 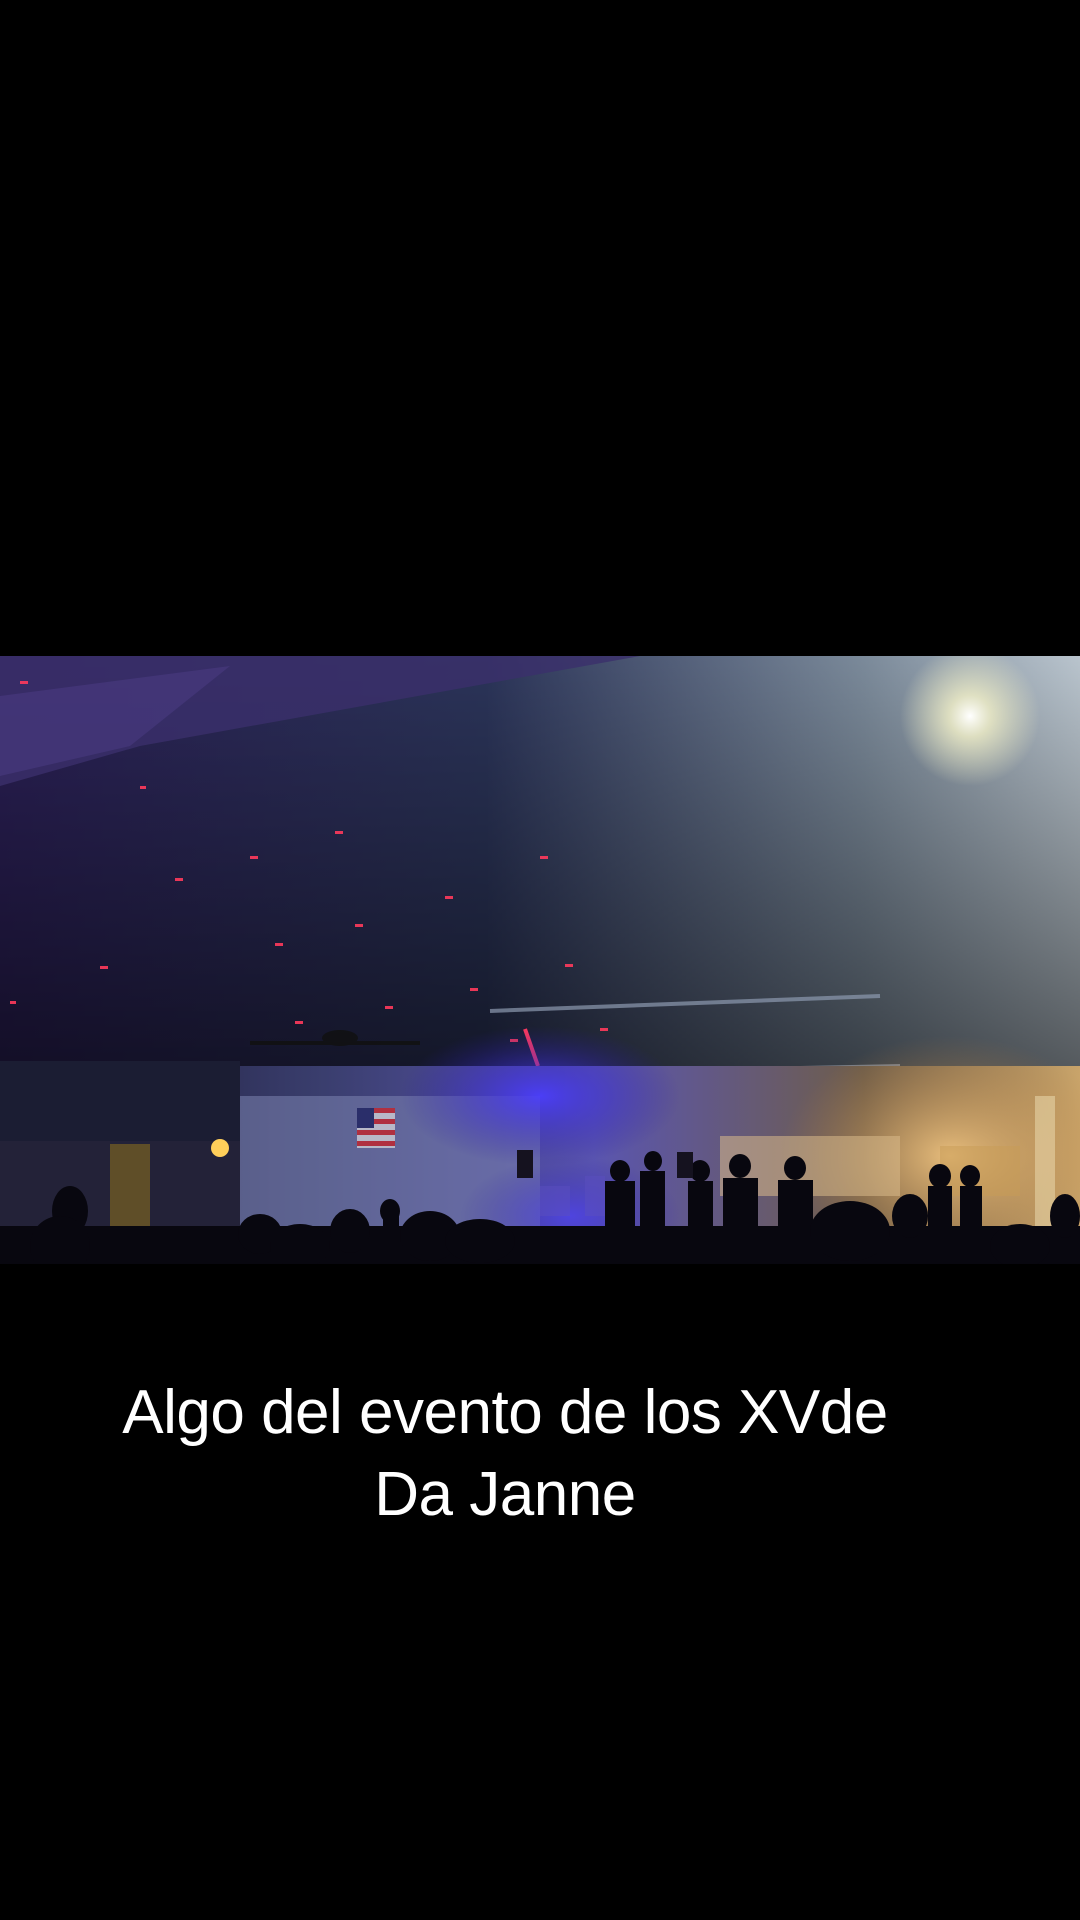 I want to click on caption-line-2: Da Janne, so click(x=505, y=1494).